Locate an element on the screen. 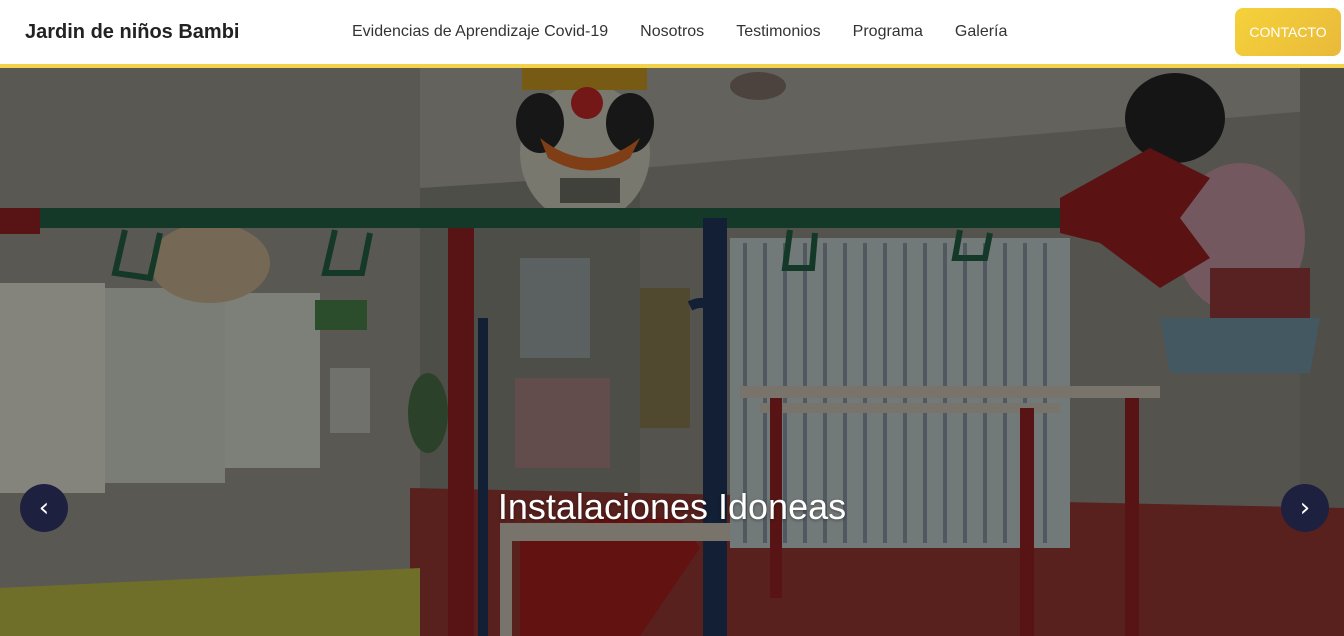  chevron-right-icon: › is located at coordinates (1305, 508).